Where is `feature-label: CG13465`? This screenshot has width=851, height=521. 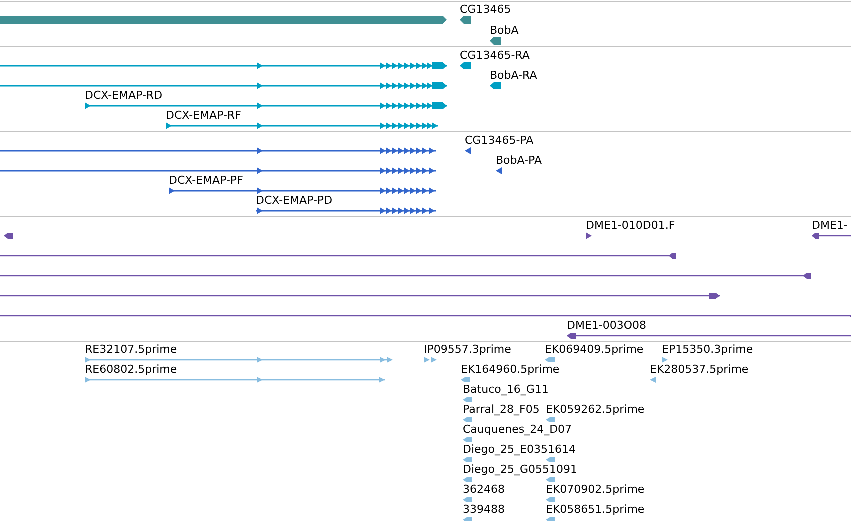
feature-label: CG13465 is located at coordinates (486, 9).